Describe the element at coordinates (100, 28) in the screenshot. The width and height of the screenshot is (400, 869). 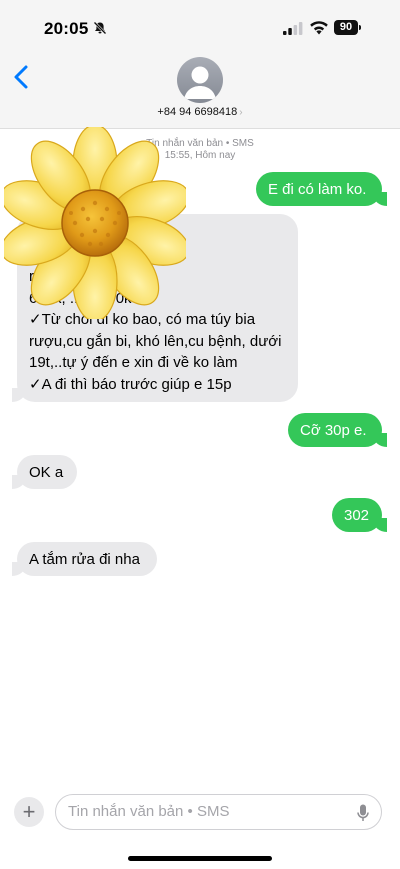
I see `bell-slash-icon` at that location.